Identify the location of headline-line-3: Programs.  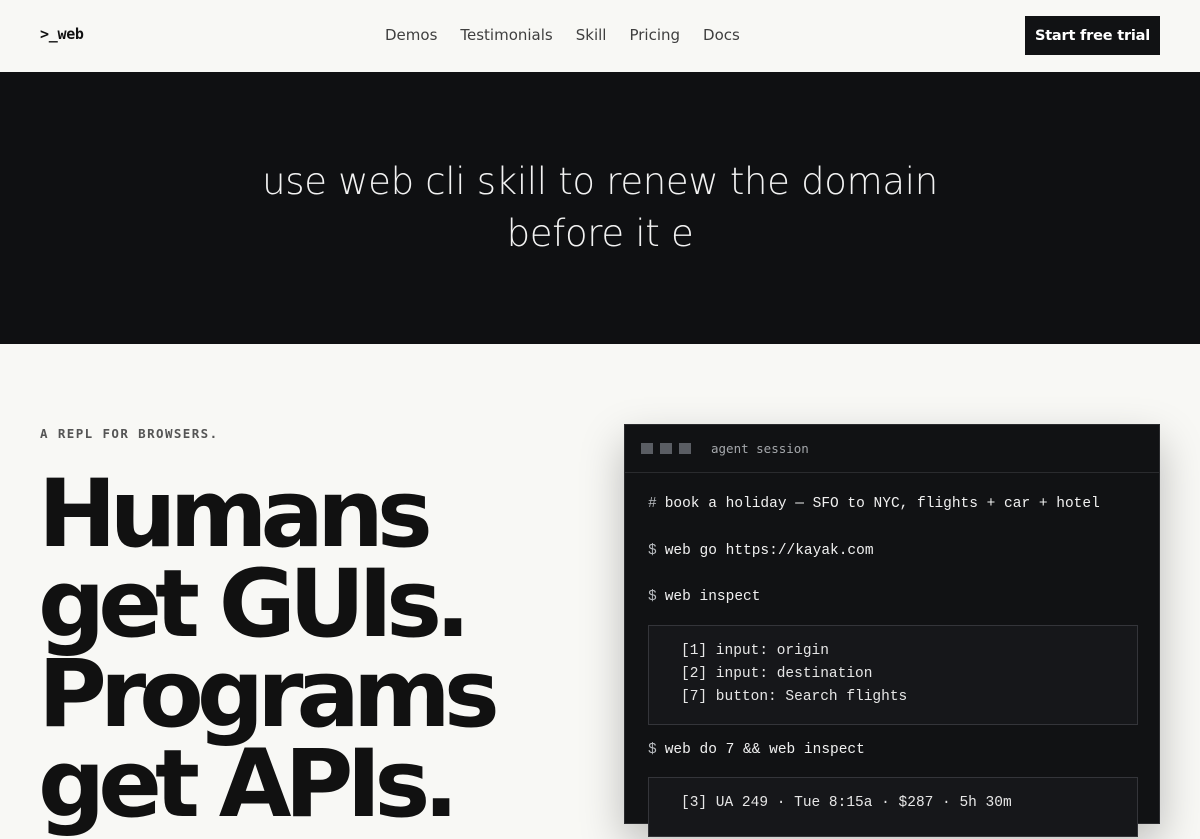
(269, 694).